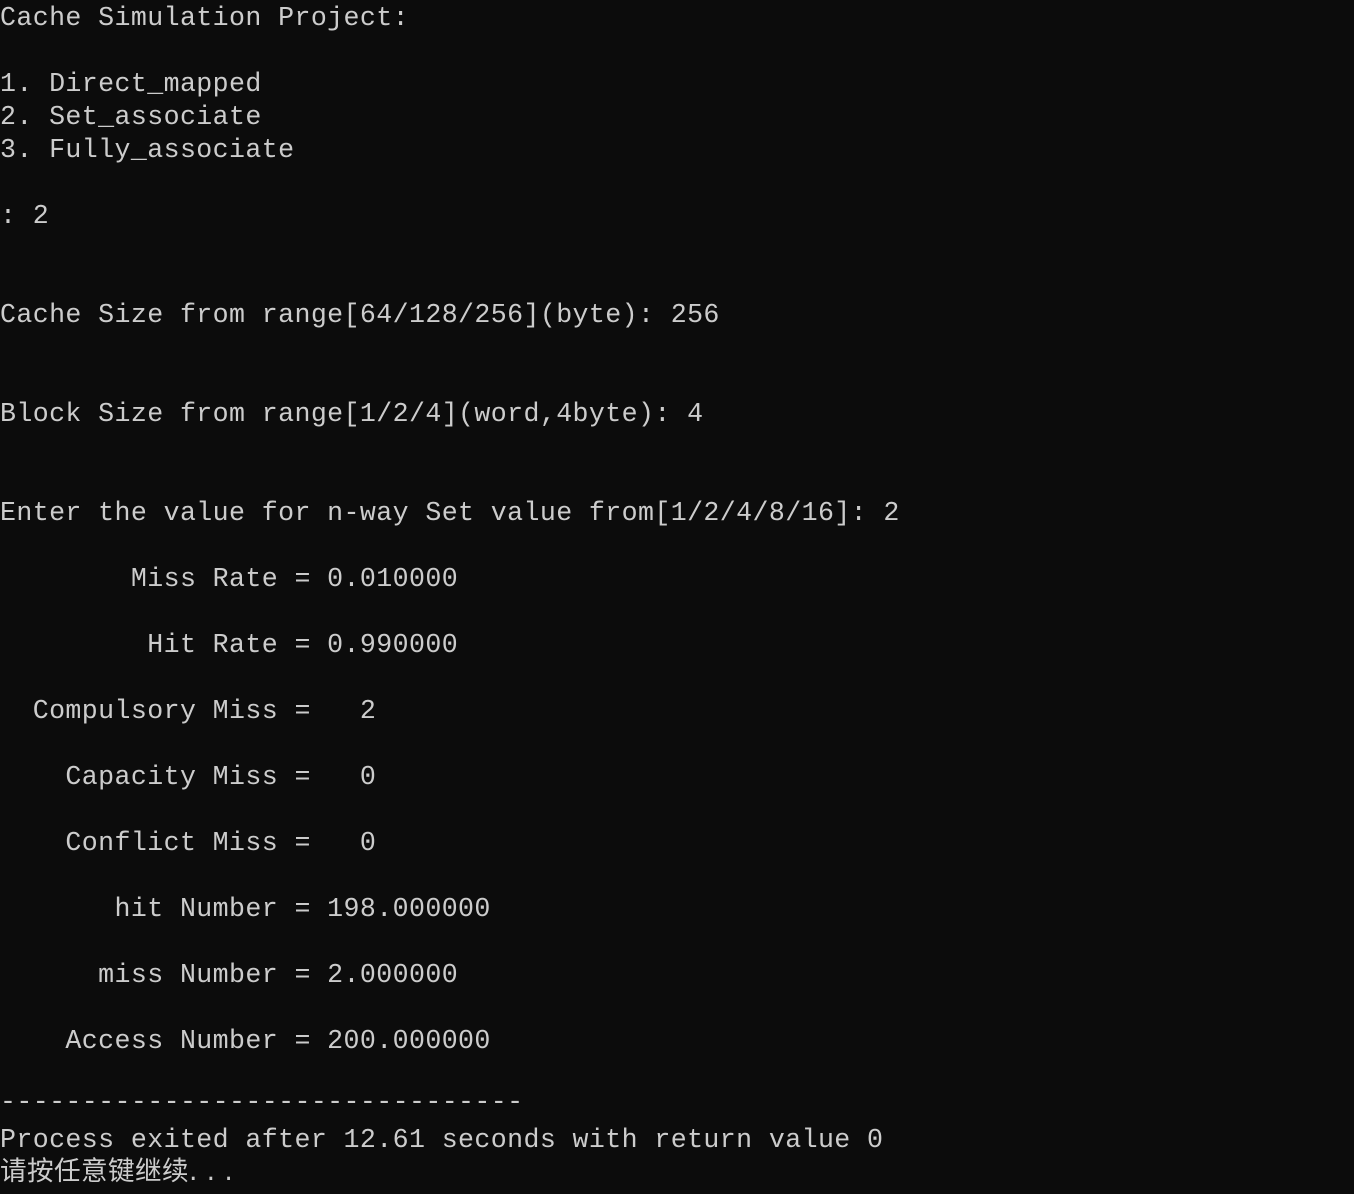 The image size is (1354, 1194). I want to click on menu-option-direct-mapped: 1. Direct_mapped, so click(131, 84).